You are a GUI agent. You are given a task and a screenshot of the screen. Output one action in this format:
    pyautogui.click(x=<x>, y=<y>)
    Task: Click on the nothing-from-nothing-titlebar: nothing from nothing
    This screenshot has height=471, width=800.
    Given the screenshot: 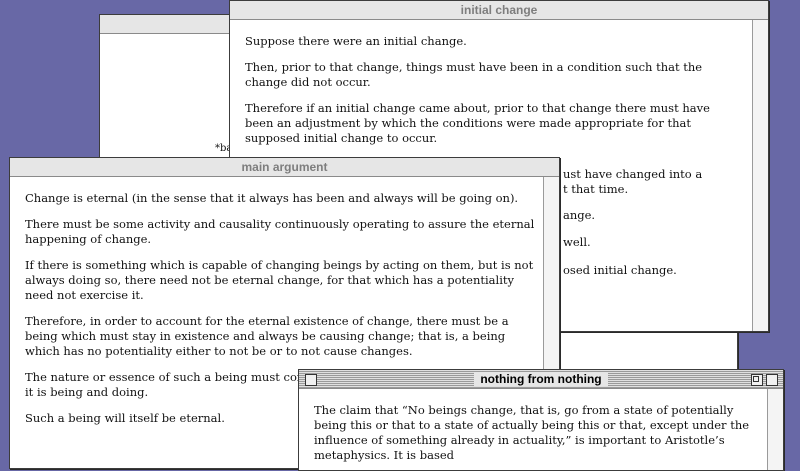 What is the action you would take?
    pyautogui.click(x=541, y=379)
    